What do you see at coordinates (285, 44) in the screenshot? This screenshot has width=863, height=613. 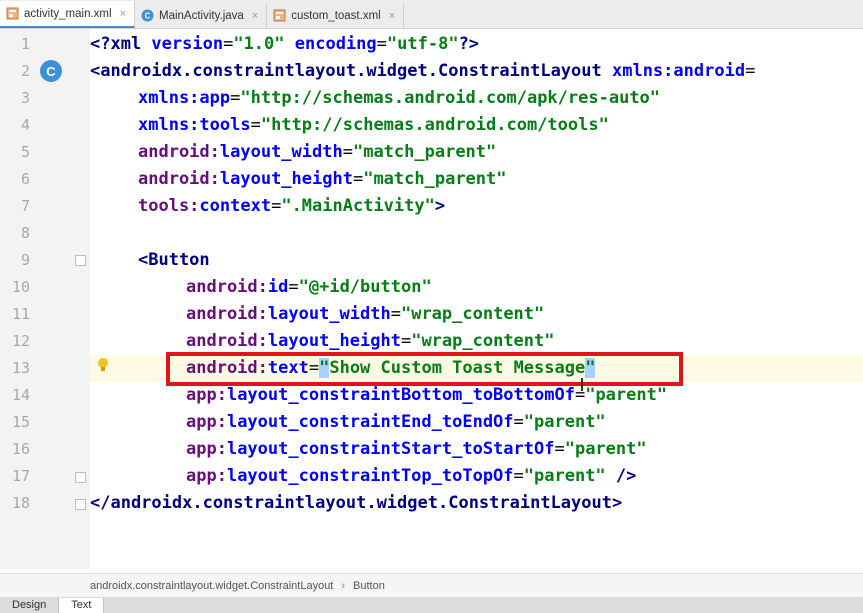 I see `code-text: <?xml version="1.0" encoding="utf-8"?>` at bounding box center [285, 44].